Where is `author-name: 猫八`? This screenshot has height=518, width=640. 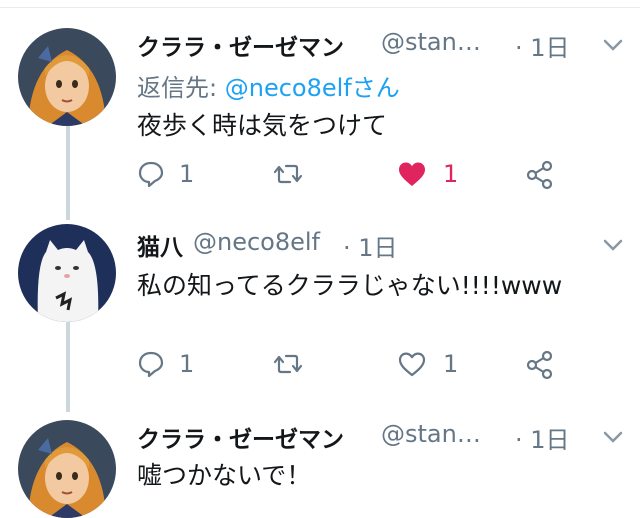
author-name: 猫八 is located at coordinates (160, 245).